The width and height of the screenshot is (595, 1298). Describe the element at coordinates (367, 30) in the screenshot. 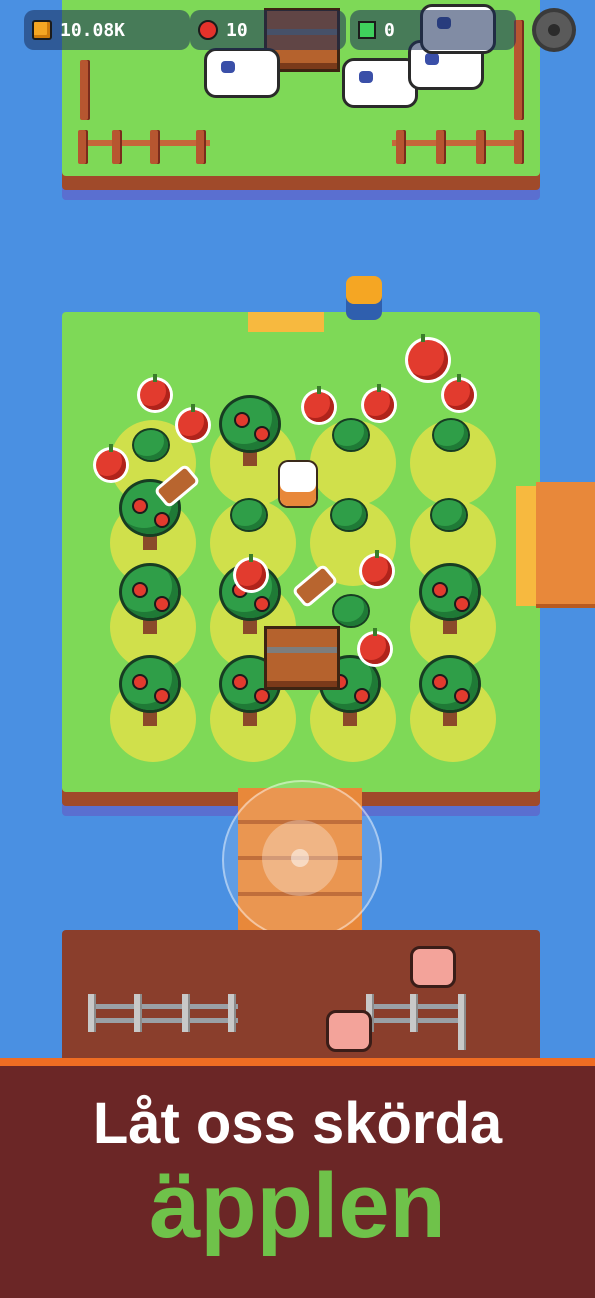

I see `gem-icon` at that location.